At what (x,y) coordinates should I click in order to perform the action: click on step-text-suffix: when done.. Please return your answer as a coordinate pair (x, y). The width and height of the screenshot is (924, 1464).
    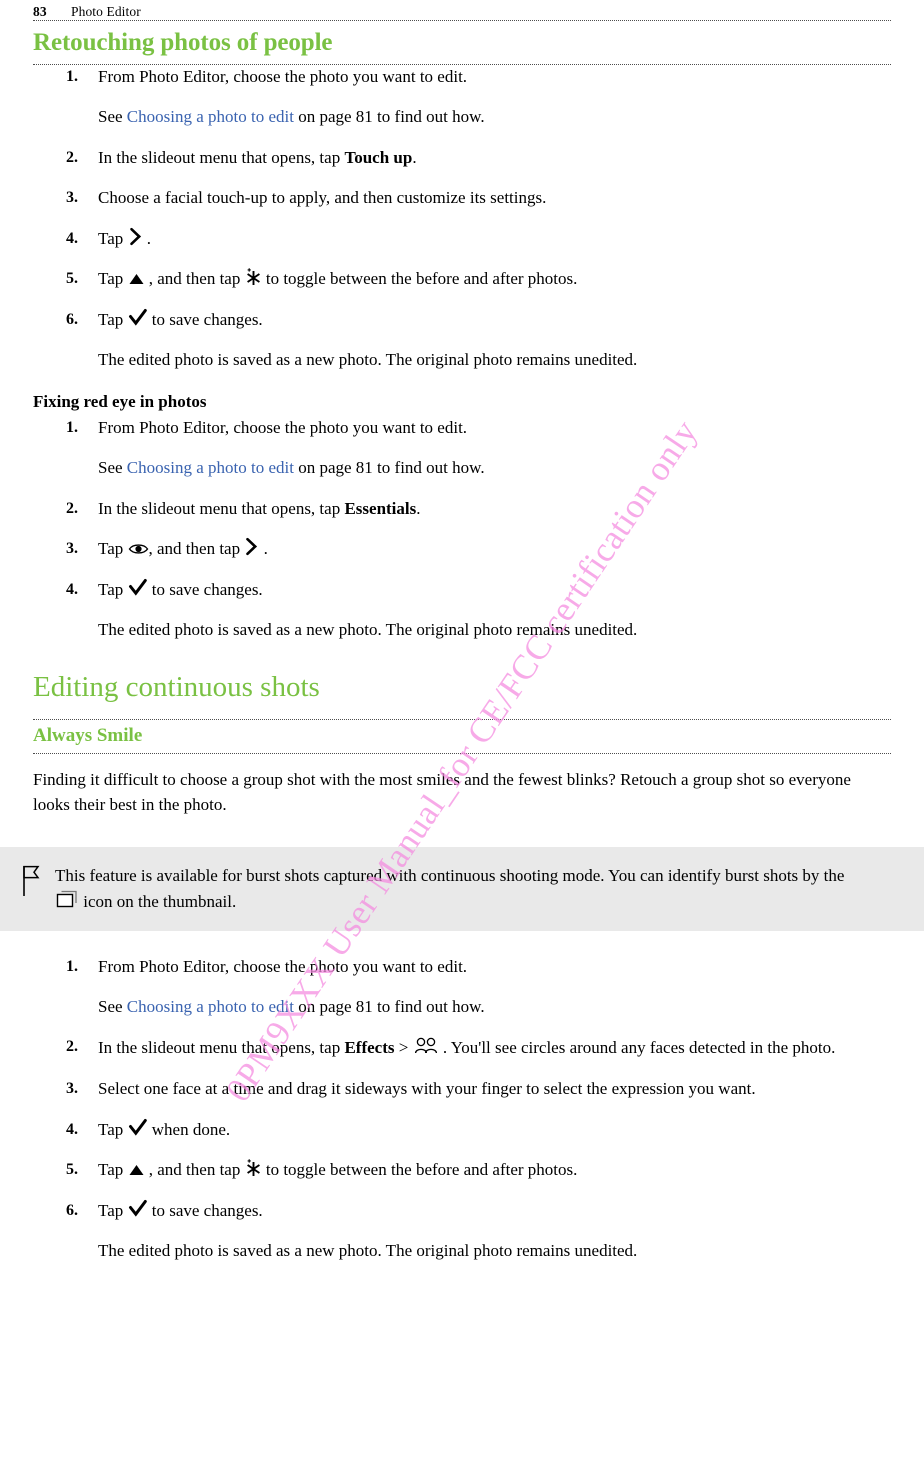
    Looking at the image, I should click on (189, 1129).